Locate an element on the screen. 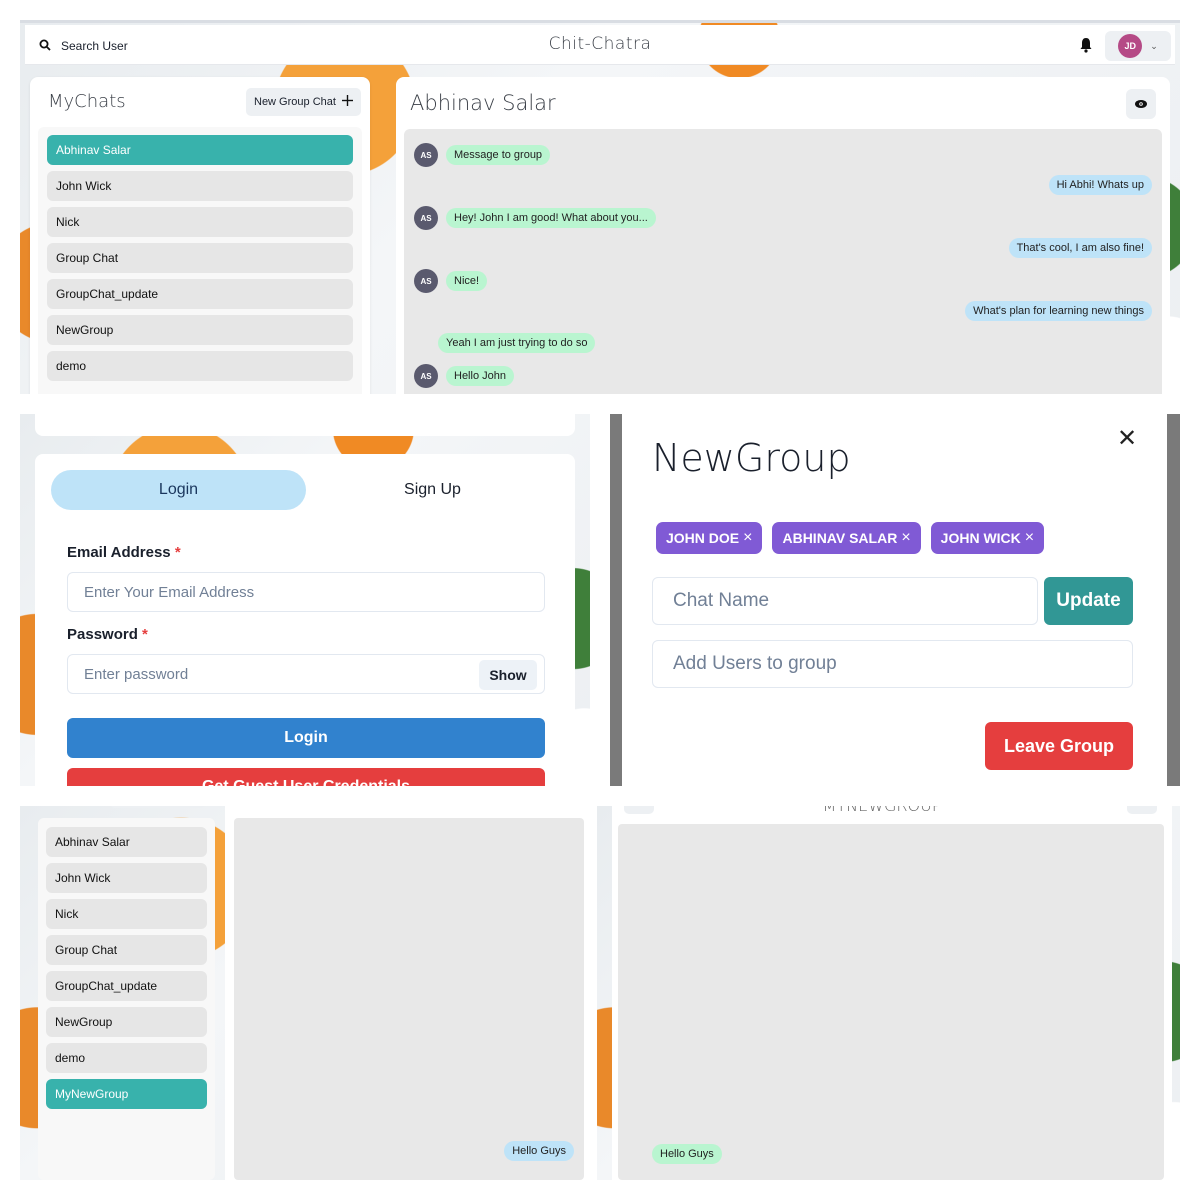 Image resolution: width=1200 pixels, height=1200 pixels. sent-message: That's cool, I am also fine! is located at coordinates (1080, 248).